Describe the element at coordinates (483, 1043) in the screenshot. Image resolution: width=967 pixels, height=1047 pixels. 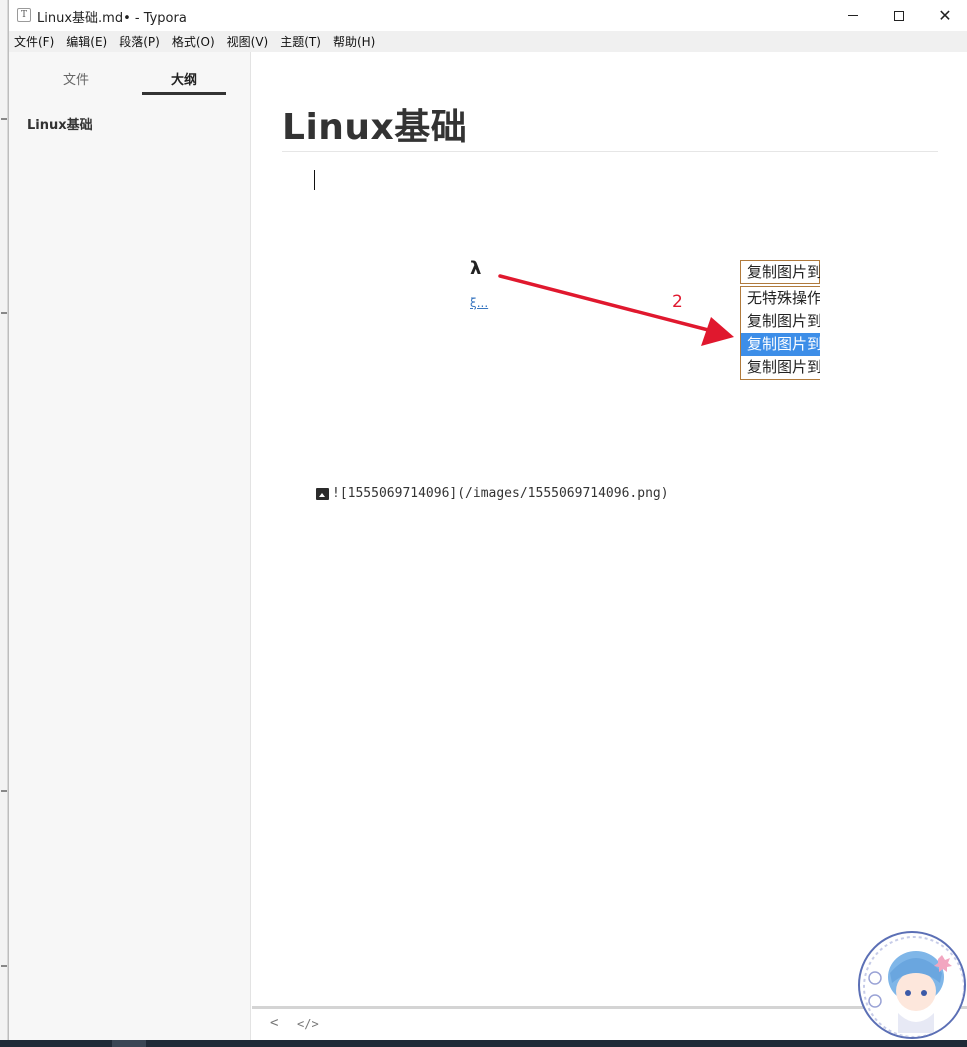
I see `taskbar` at that location.